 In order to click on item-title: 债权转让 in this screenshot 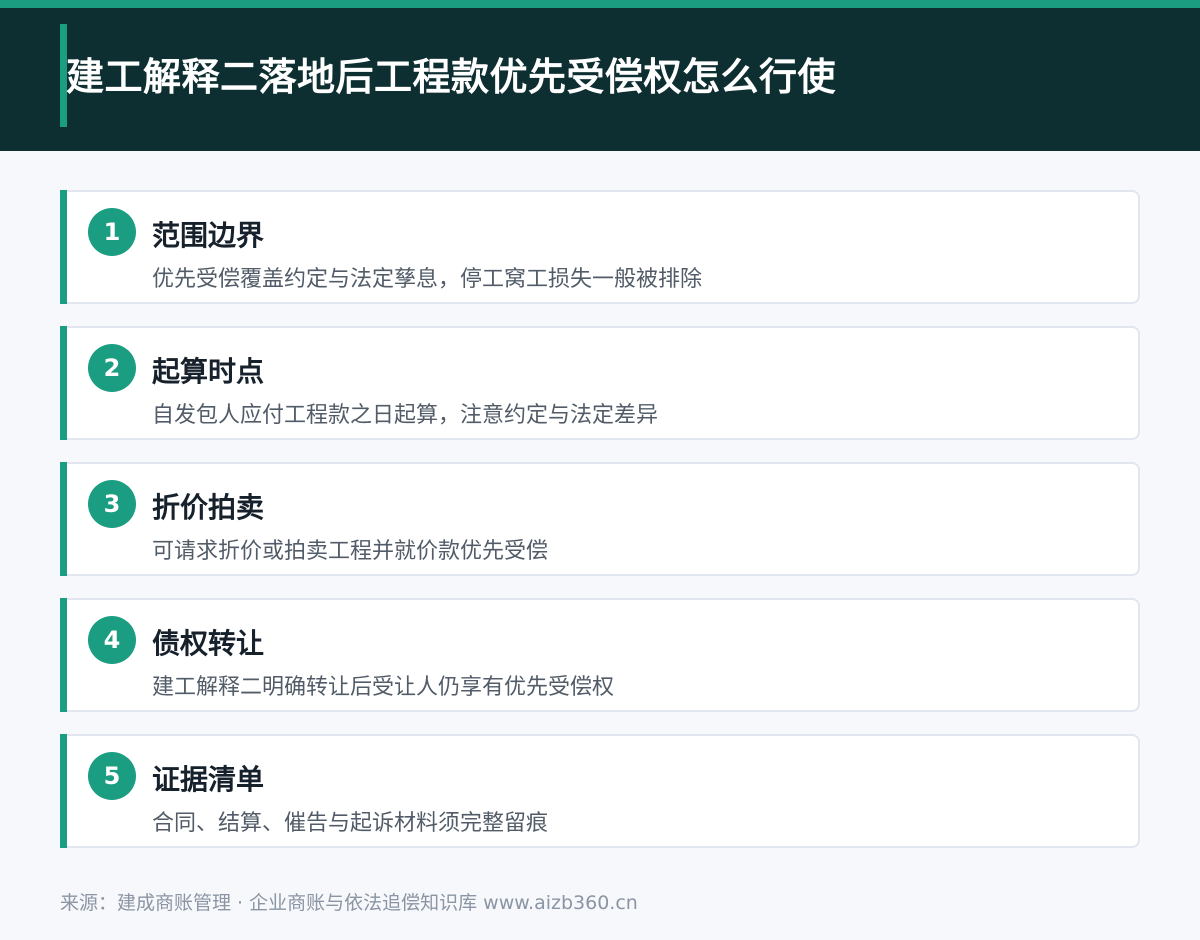, I will do `click(208, 643)`.